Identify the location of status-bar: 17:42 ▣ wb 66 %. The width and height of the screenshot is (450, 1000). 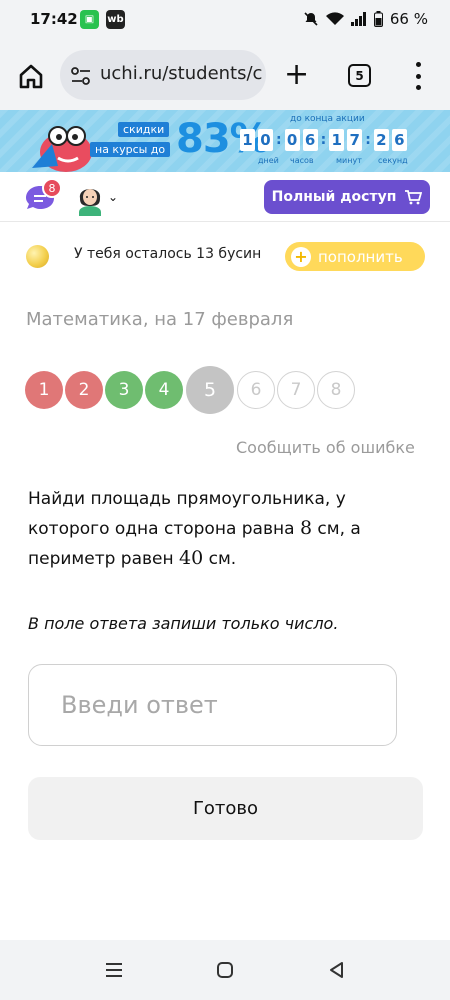
(225, 20).